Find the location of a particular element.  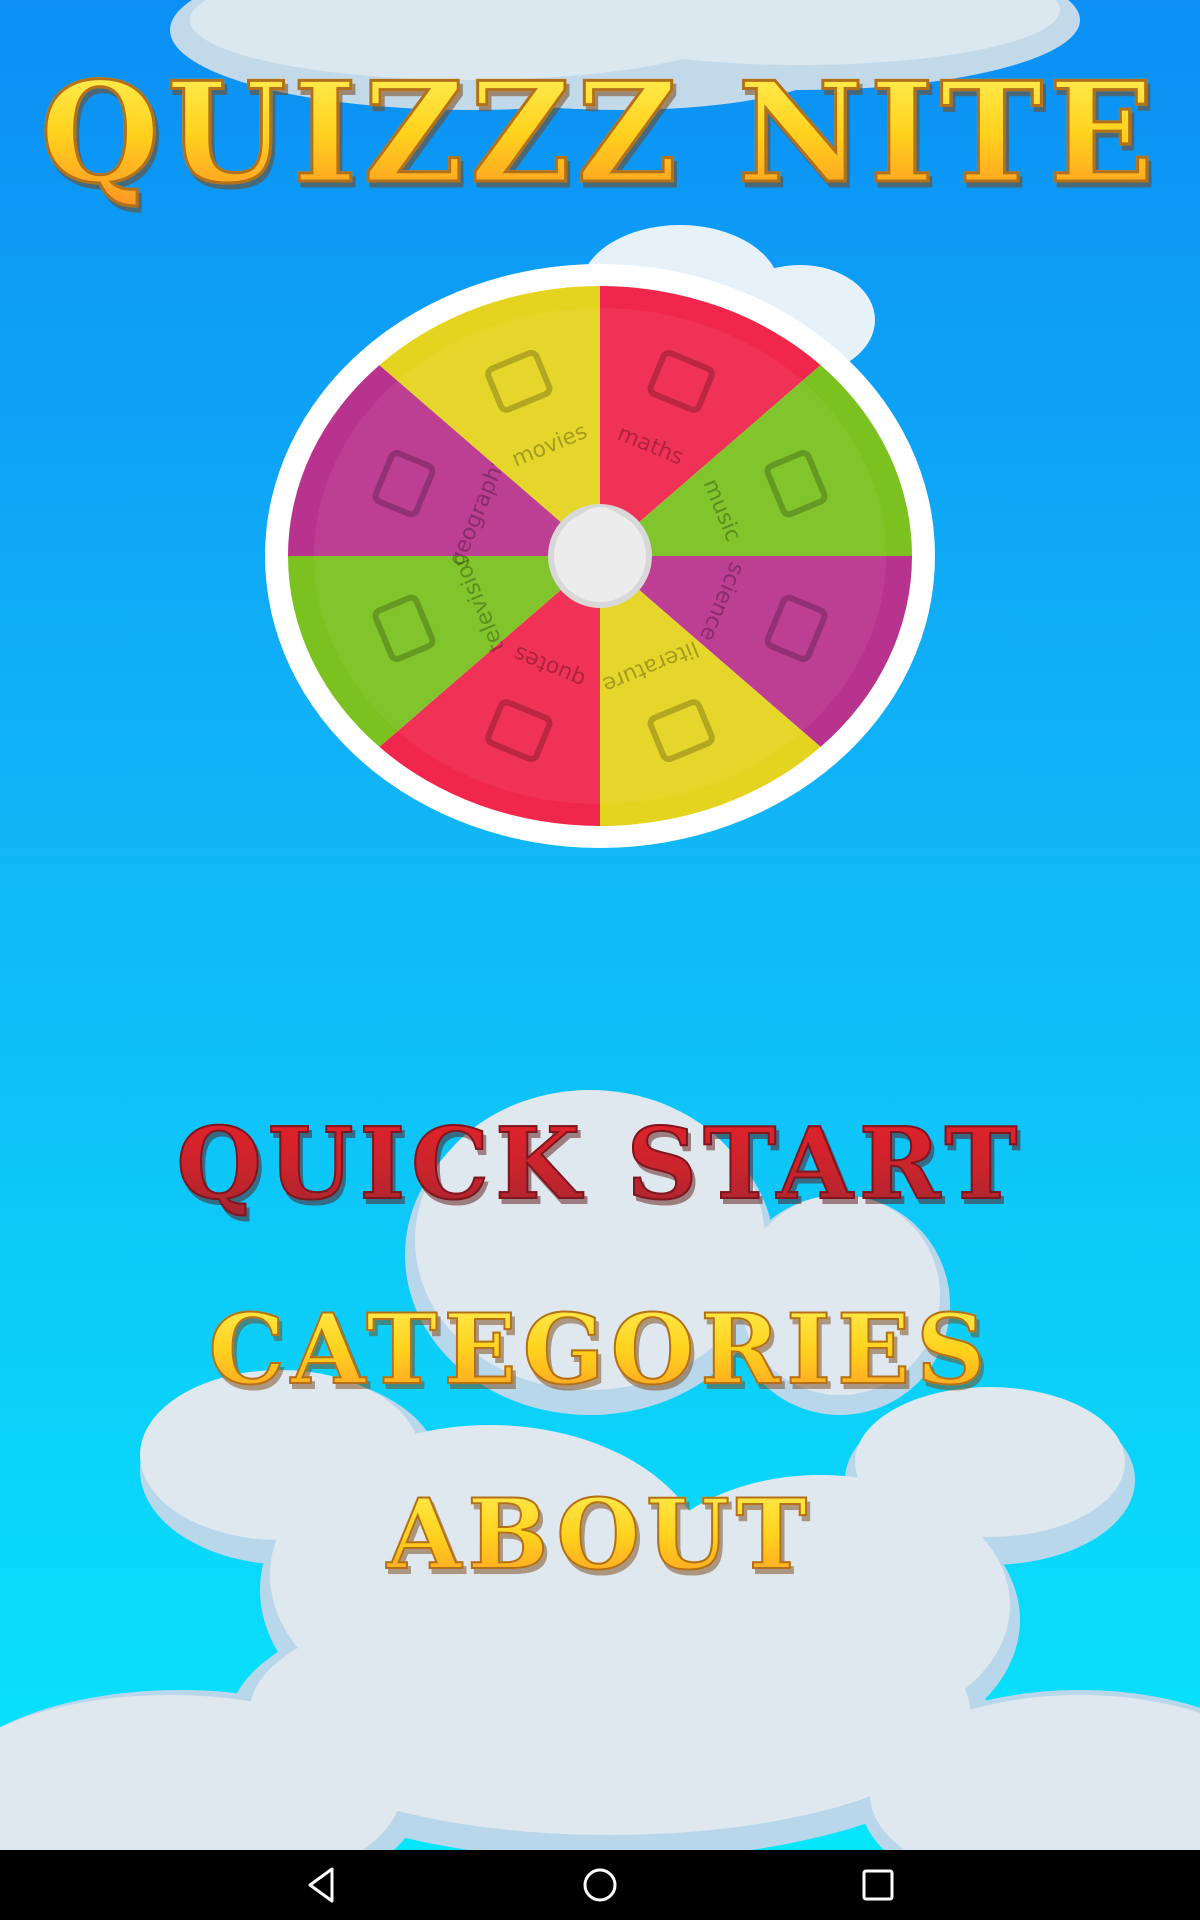

system-nav-bar is located at coordinates (600, 1885).